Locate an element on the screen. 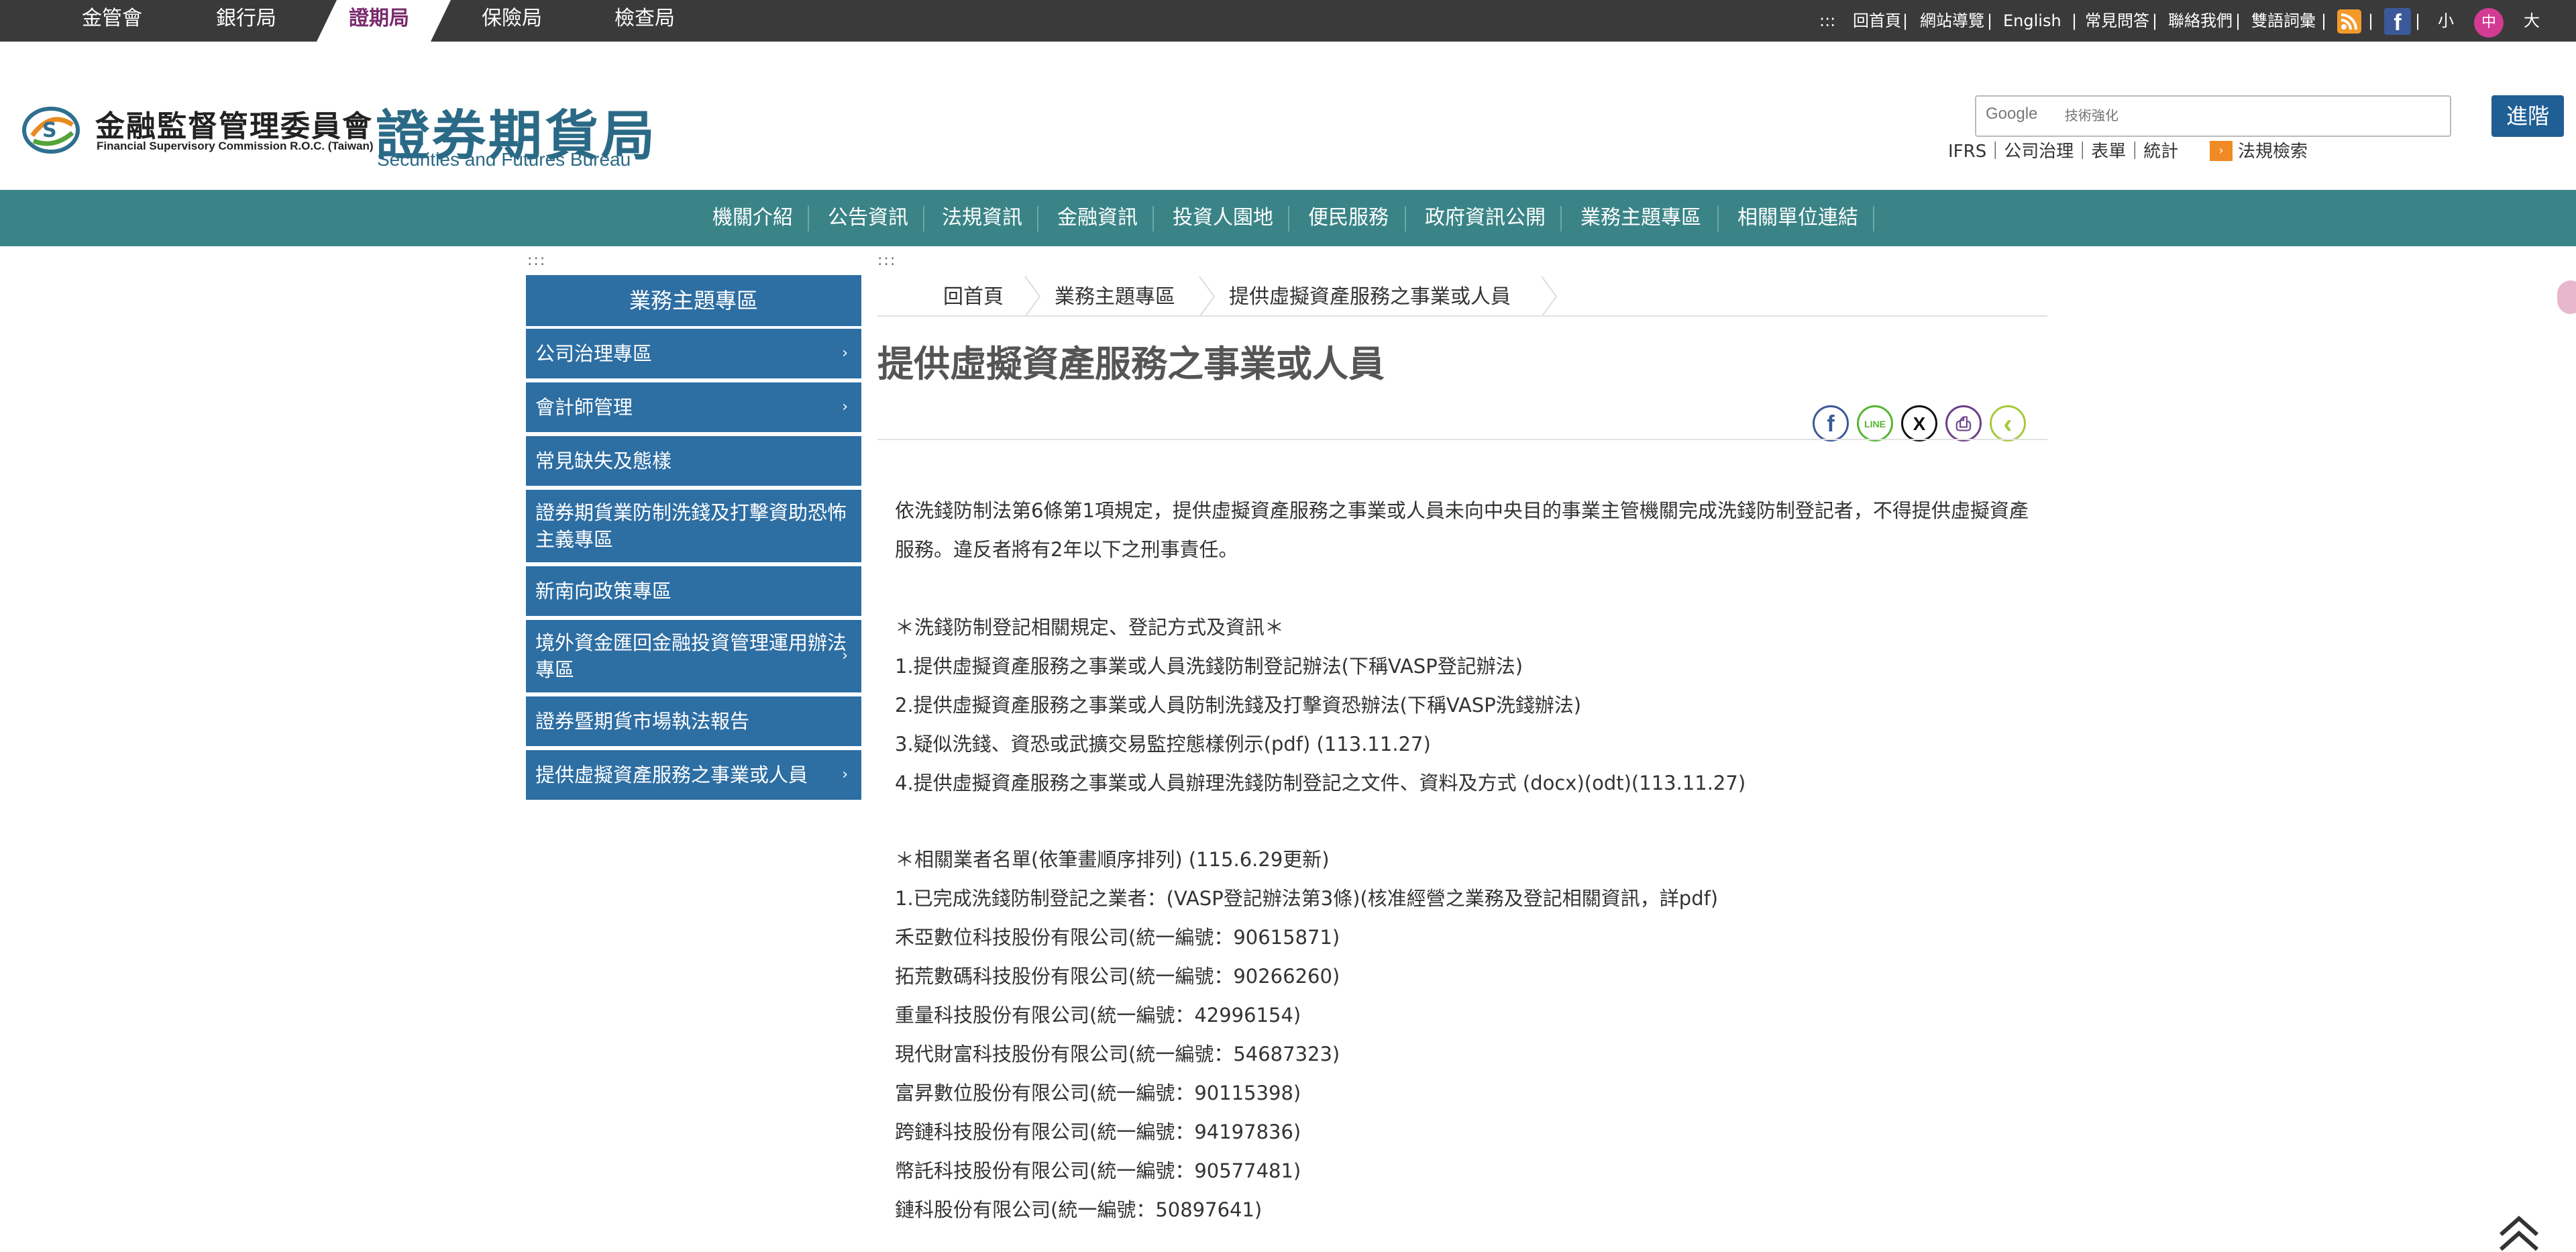 This screenshot has width=2576, height=1252. arrow-right-icon: › is located at coordinates (2221, 151).